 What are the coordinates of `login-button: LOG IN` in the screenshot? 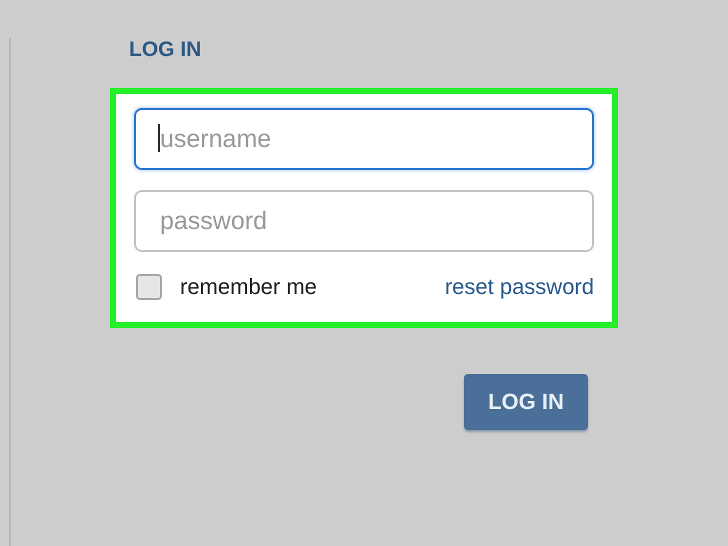 It's located at (526, 402).